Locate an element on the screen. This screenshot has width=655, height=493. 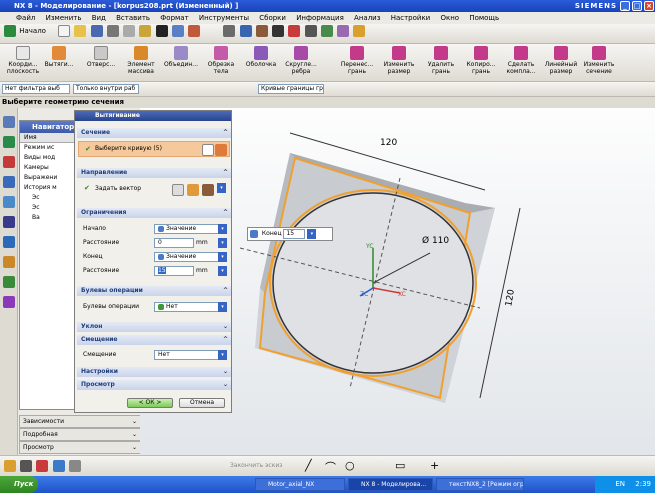
wcs-icon is located at coordinates (342, 31).